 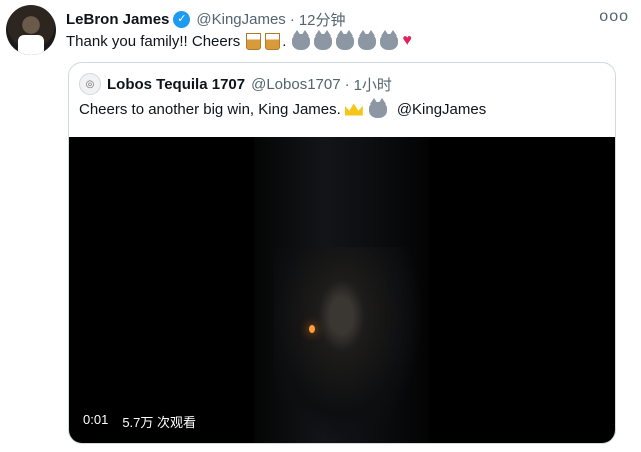 I want to click on video-frame-flame, so click(x=312, y=329).